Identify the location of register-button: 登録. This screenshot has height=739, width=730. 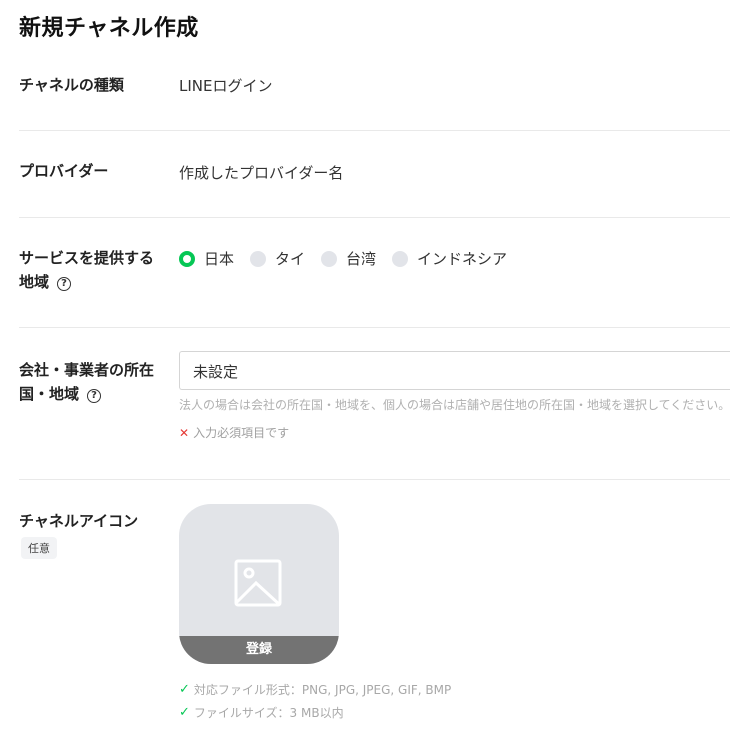
(259, 650).